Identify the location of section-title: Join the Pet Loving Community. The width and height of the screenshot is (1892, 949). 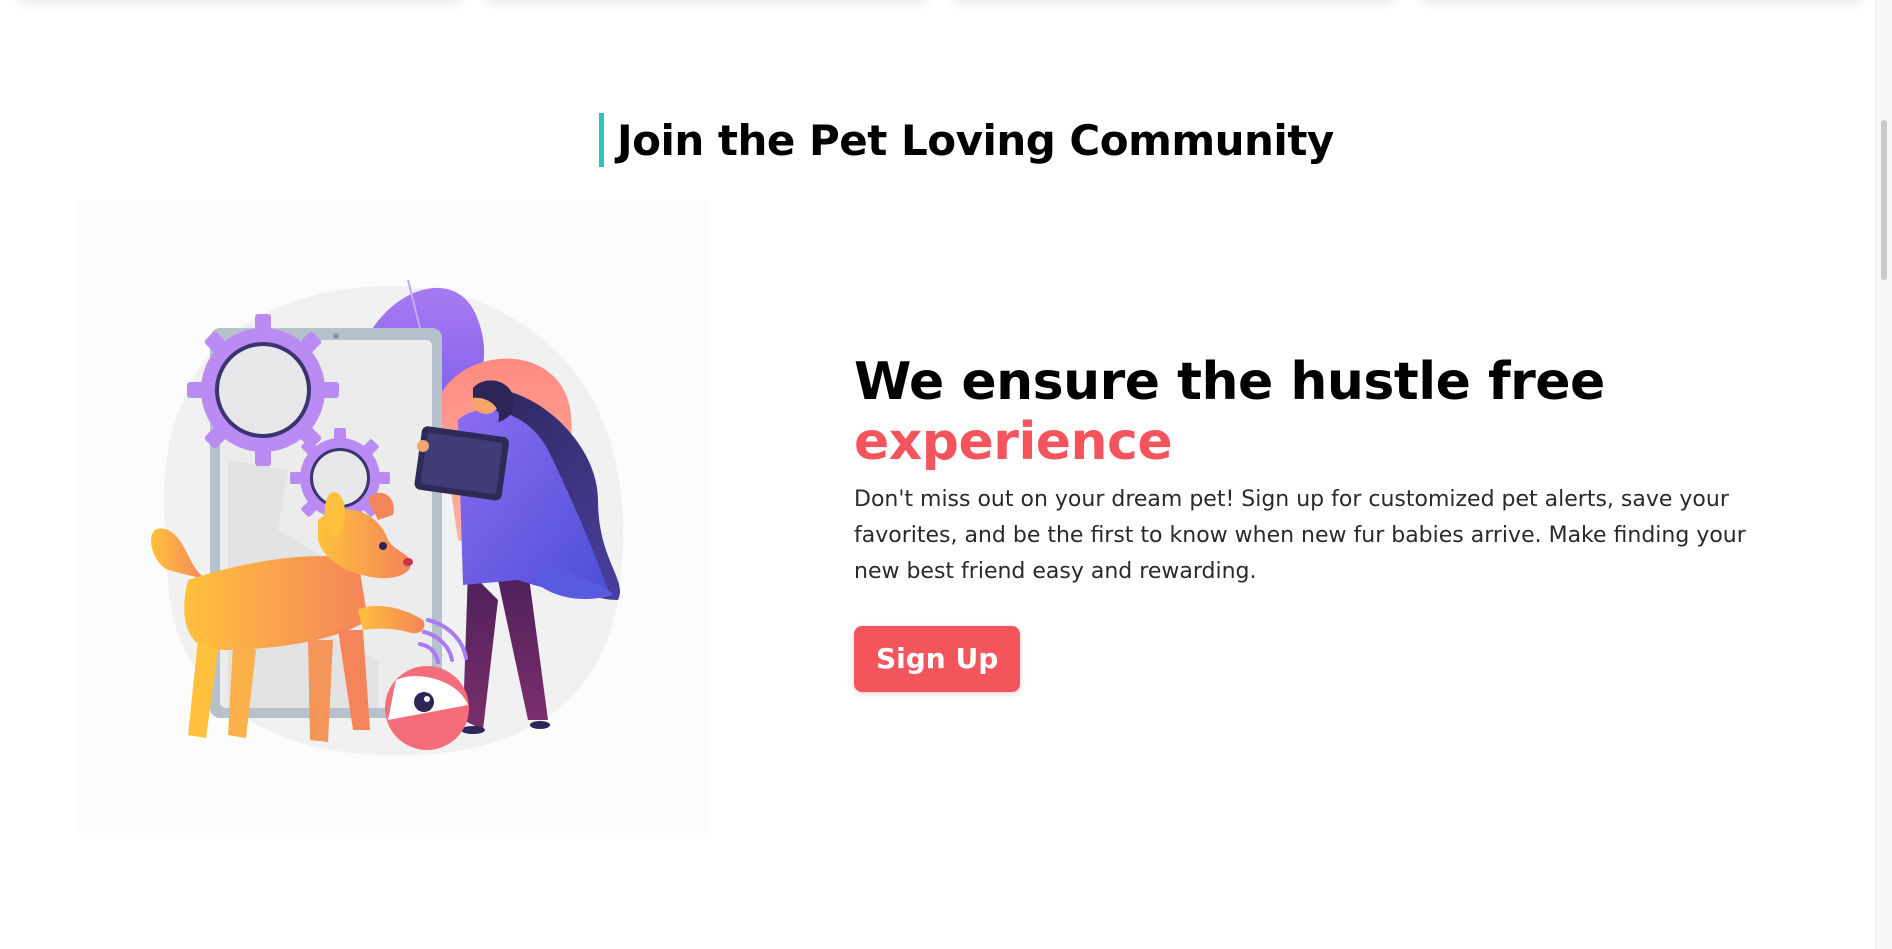
(975, 140).